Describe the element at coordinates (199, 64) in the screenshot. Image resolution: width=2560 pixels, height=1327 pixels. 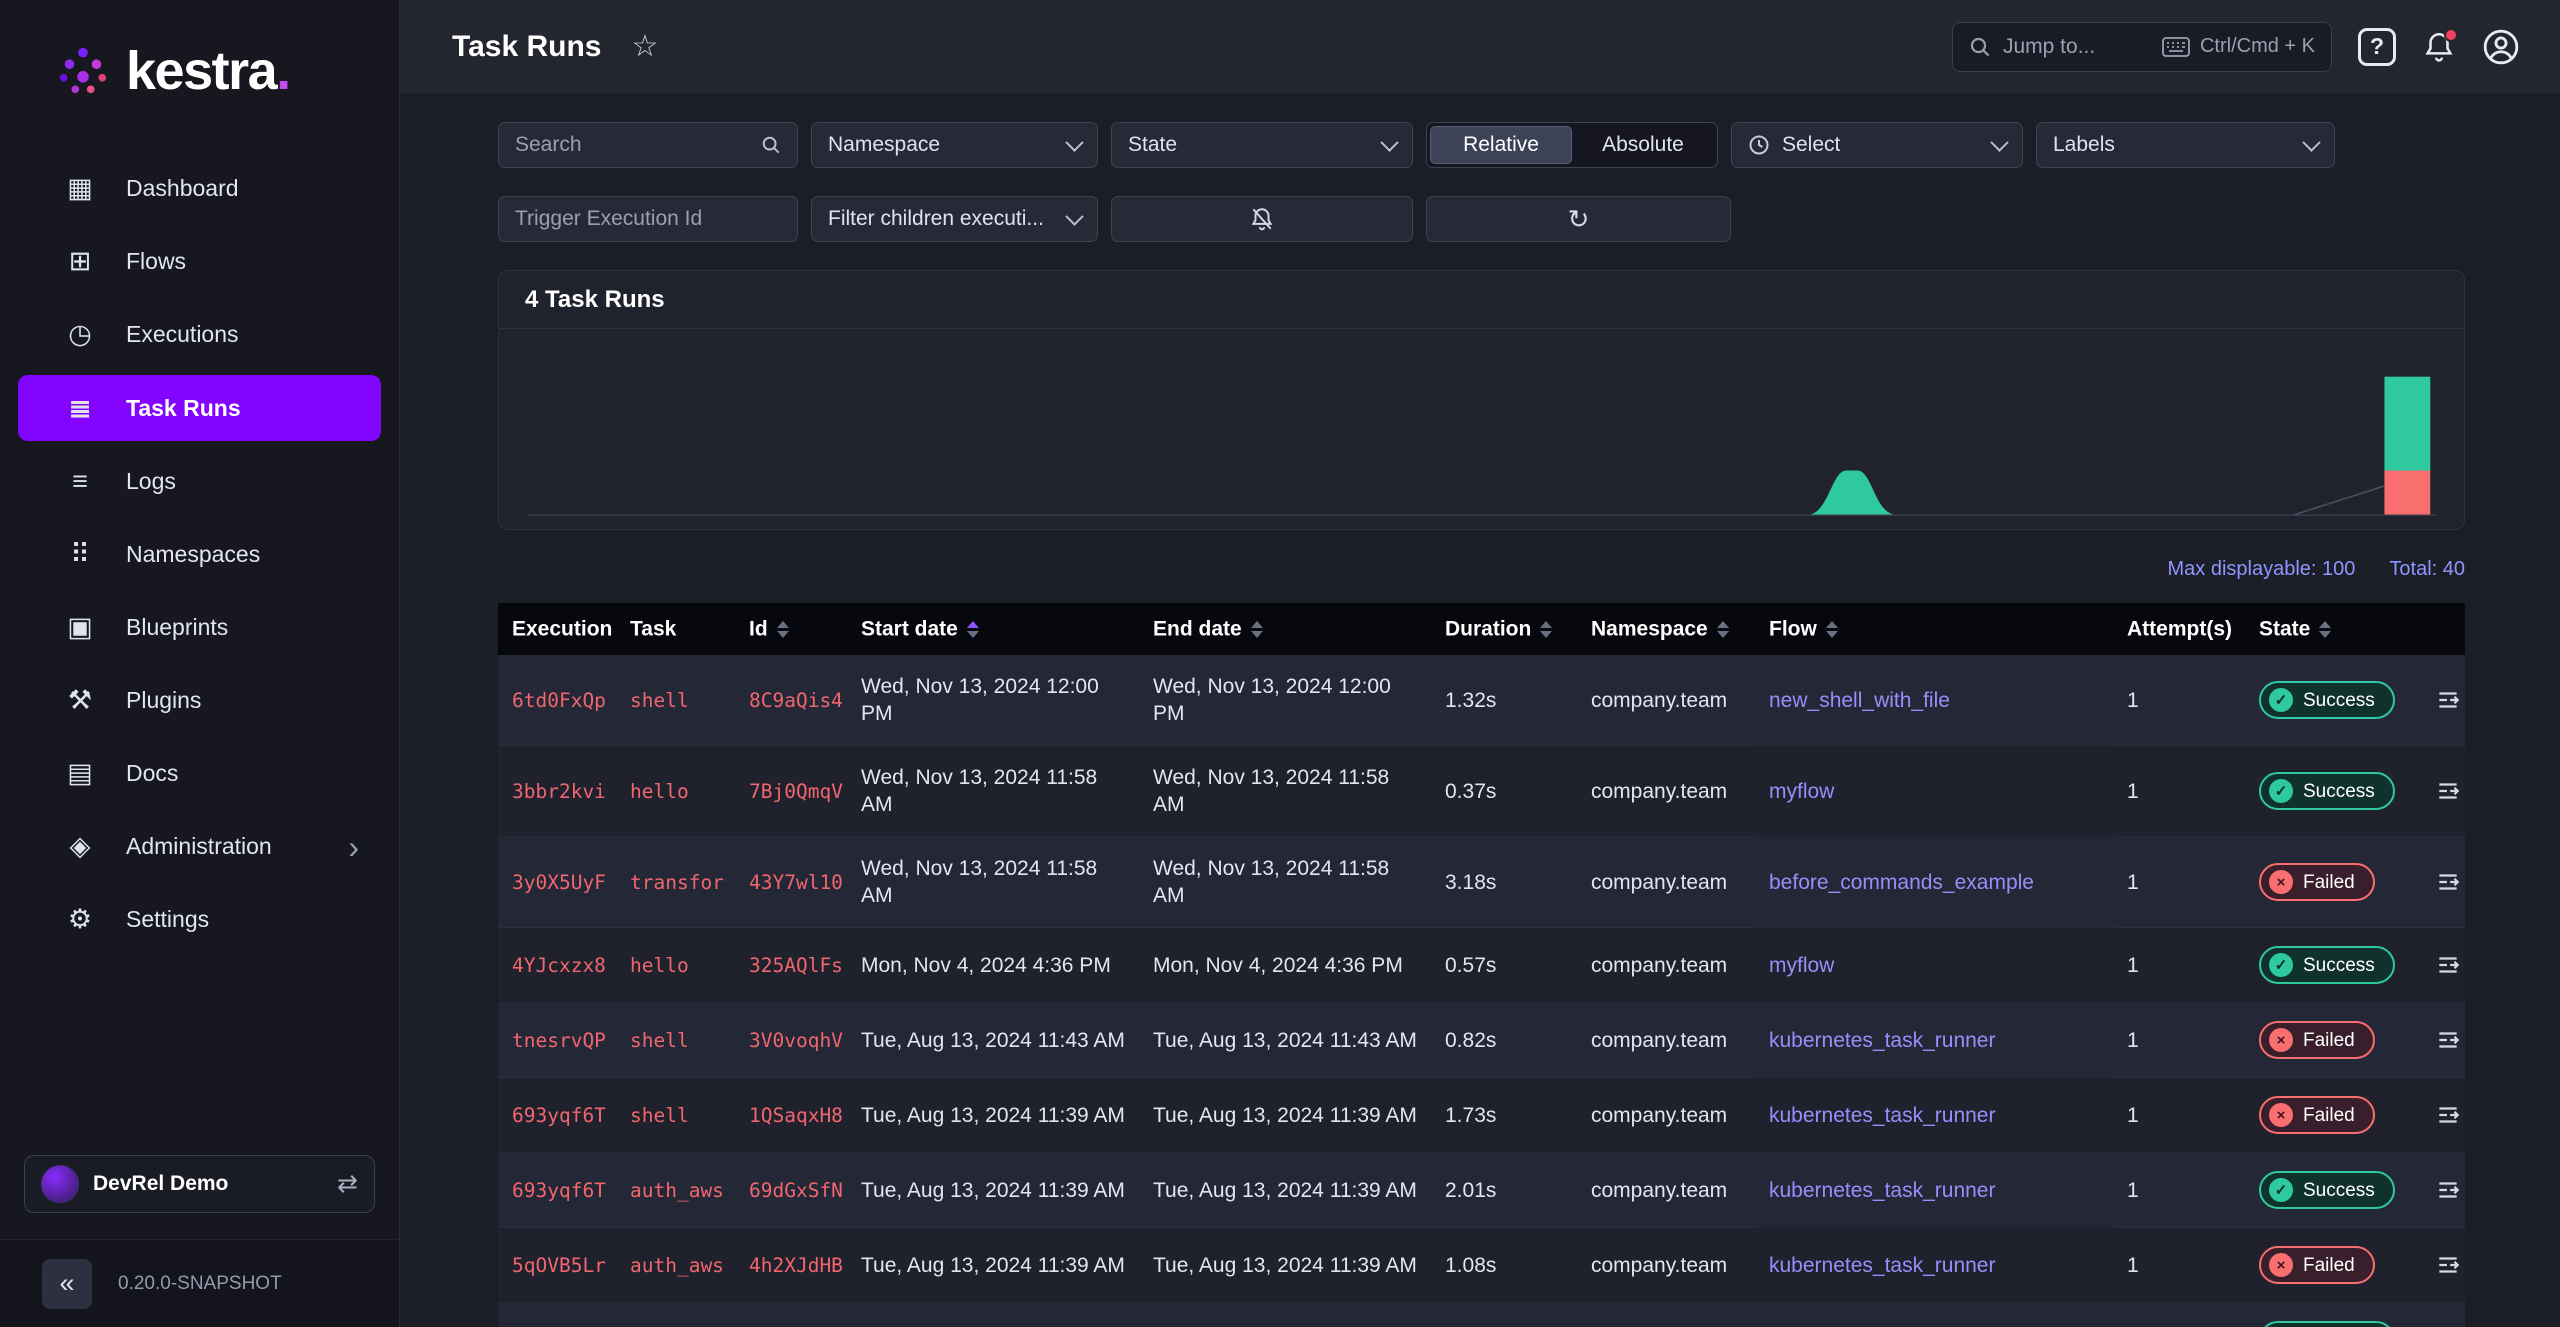
I see `kestra-logo: kestra.` at that location.